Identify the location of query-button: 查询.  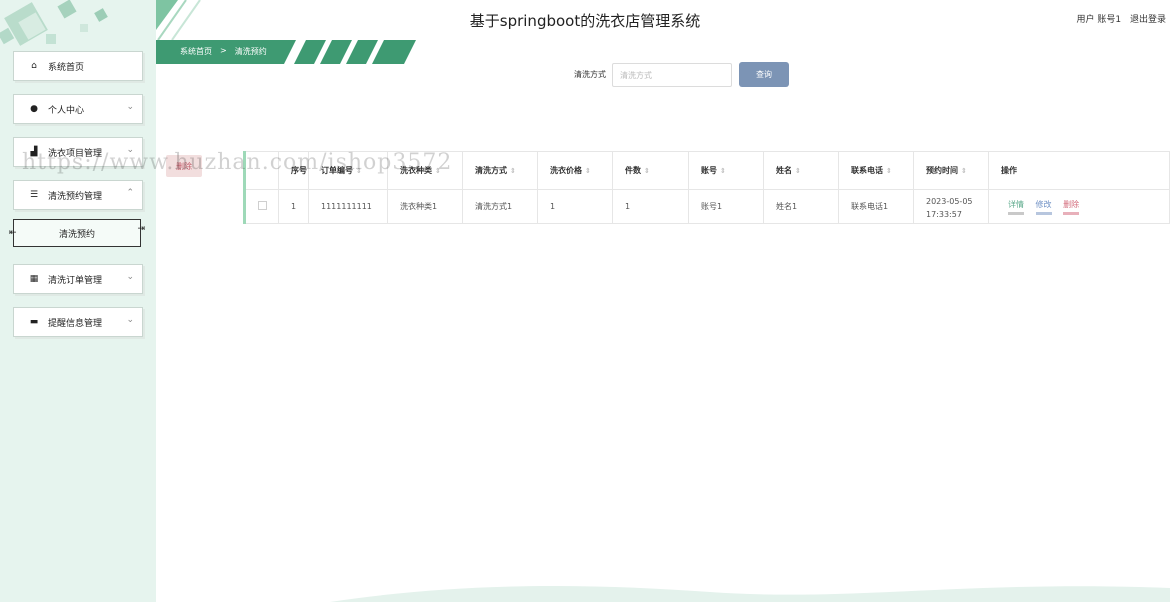
(764, 74).